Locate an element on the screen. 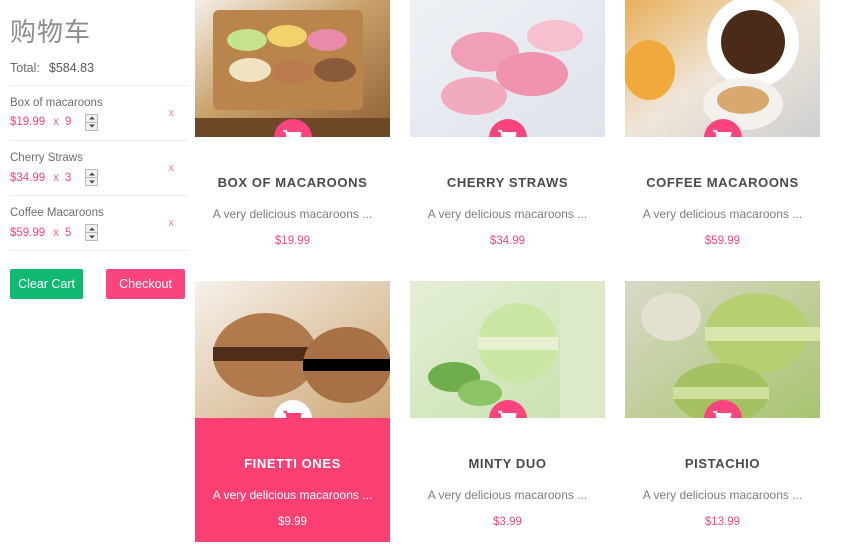 The height and width of the screenshot is (545, 850). cart-total-label: Total: is located at coordinates (25, 67).